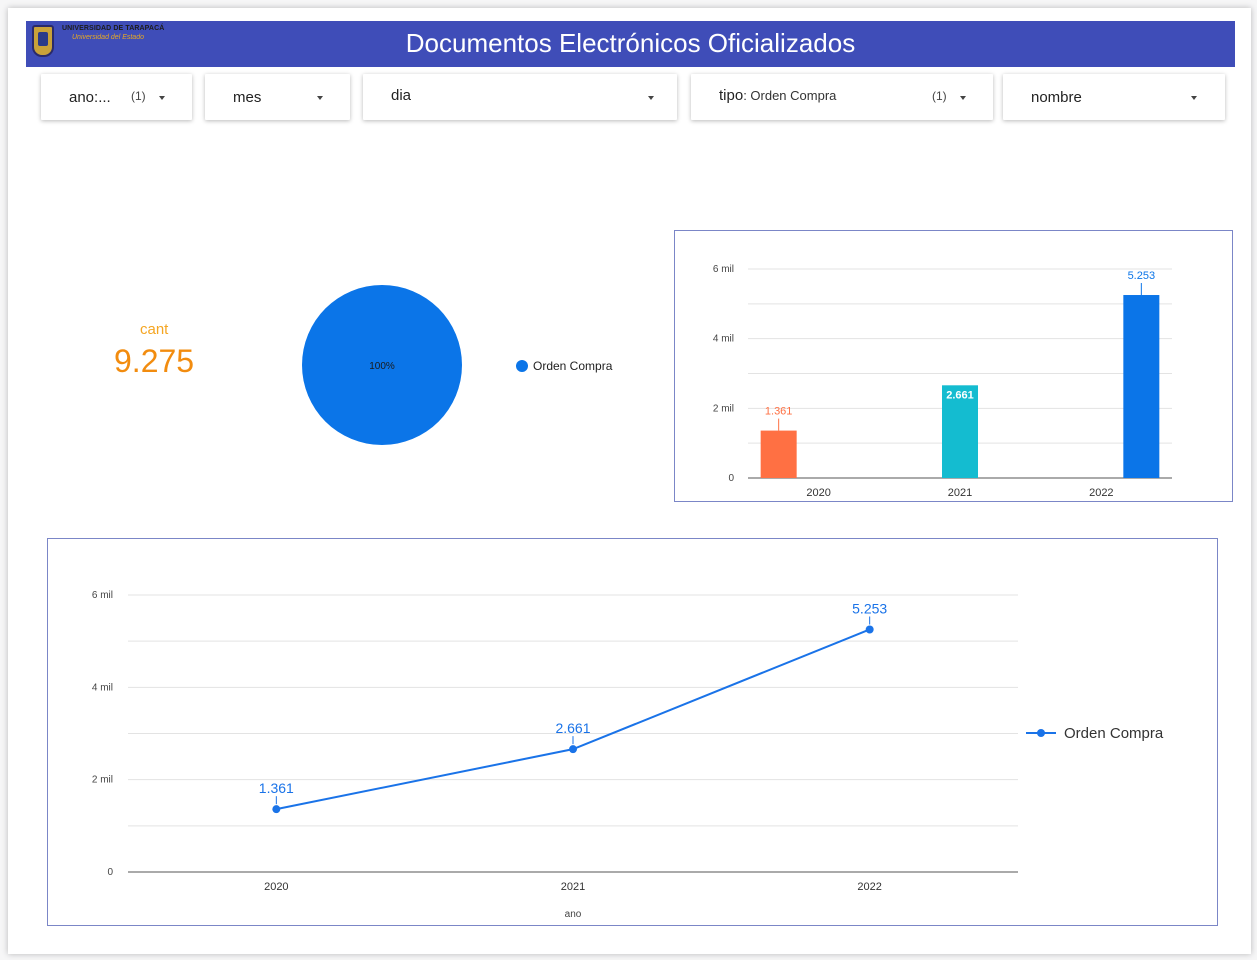 The width and height of the screenshot is (1257, 960). What do you see at coordinates (138, 96) in the screenshot?
I see `filter-ano-count: (1)` at bounding box center [138, 96].